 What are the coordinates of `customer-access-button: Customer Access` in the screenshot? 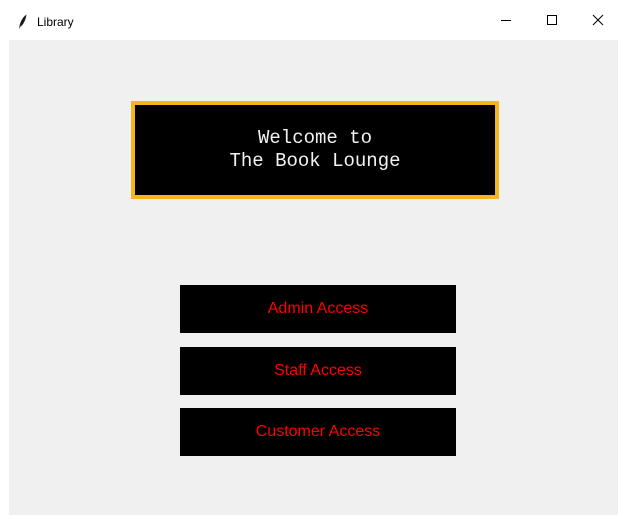 It's located at (318, 432).